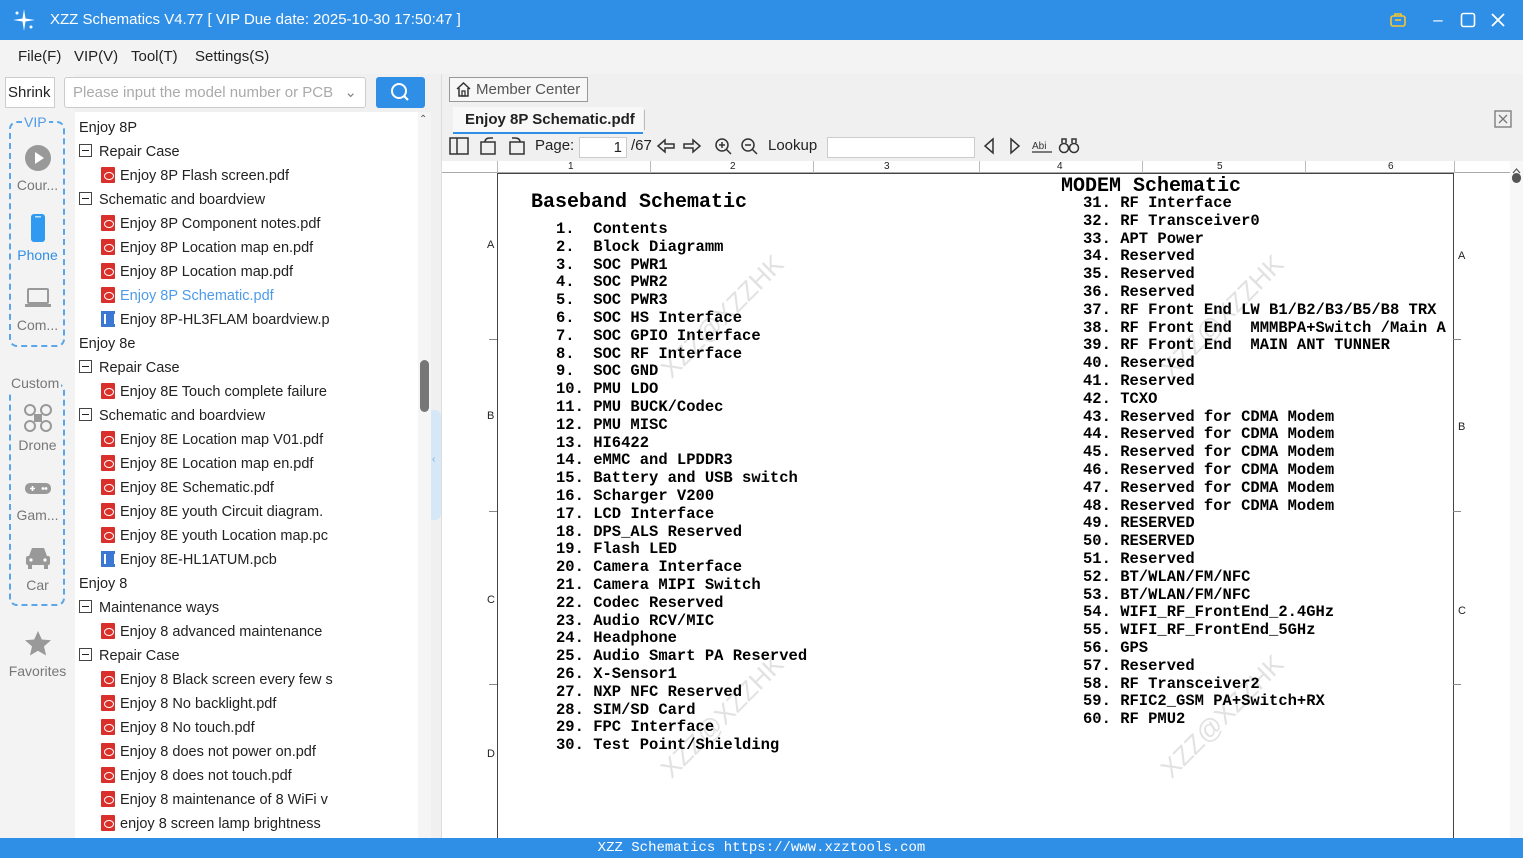  Describe the element at coordinates (666, 148) in the screenshot. I see `previous-page-icon` at that location.